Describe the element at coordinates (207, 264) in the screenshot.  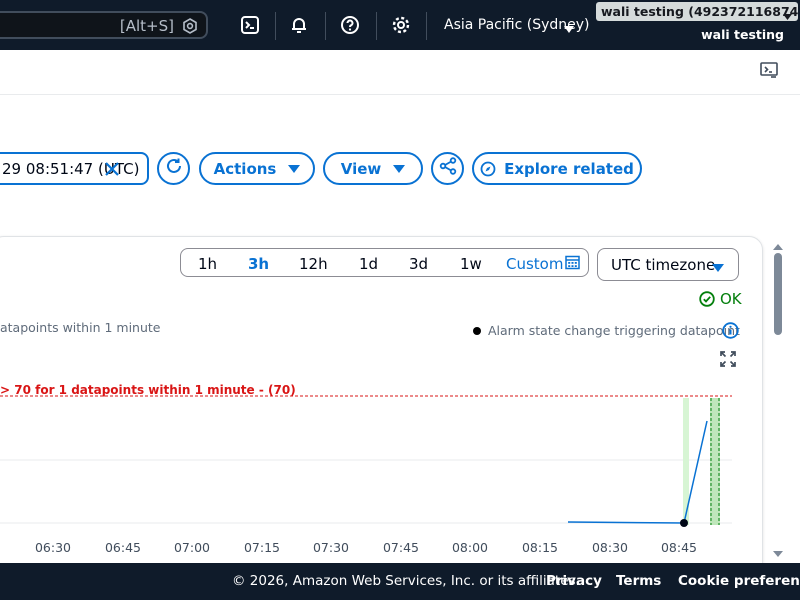
I see `range-1h: 1h` at that location.